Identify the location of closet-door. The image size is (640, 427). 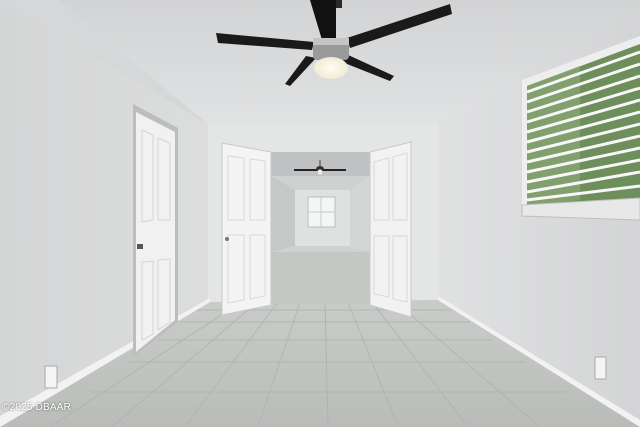
(155, 230).